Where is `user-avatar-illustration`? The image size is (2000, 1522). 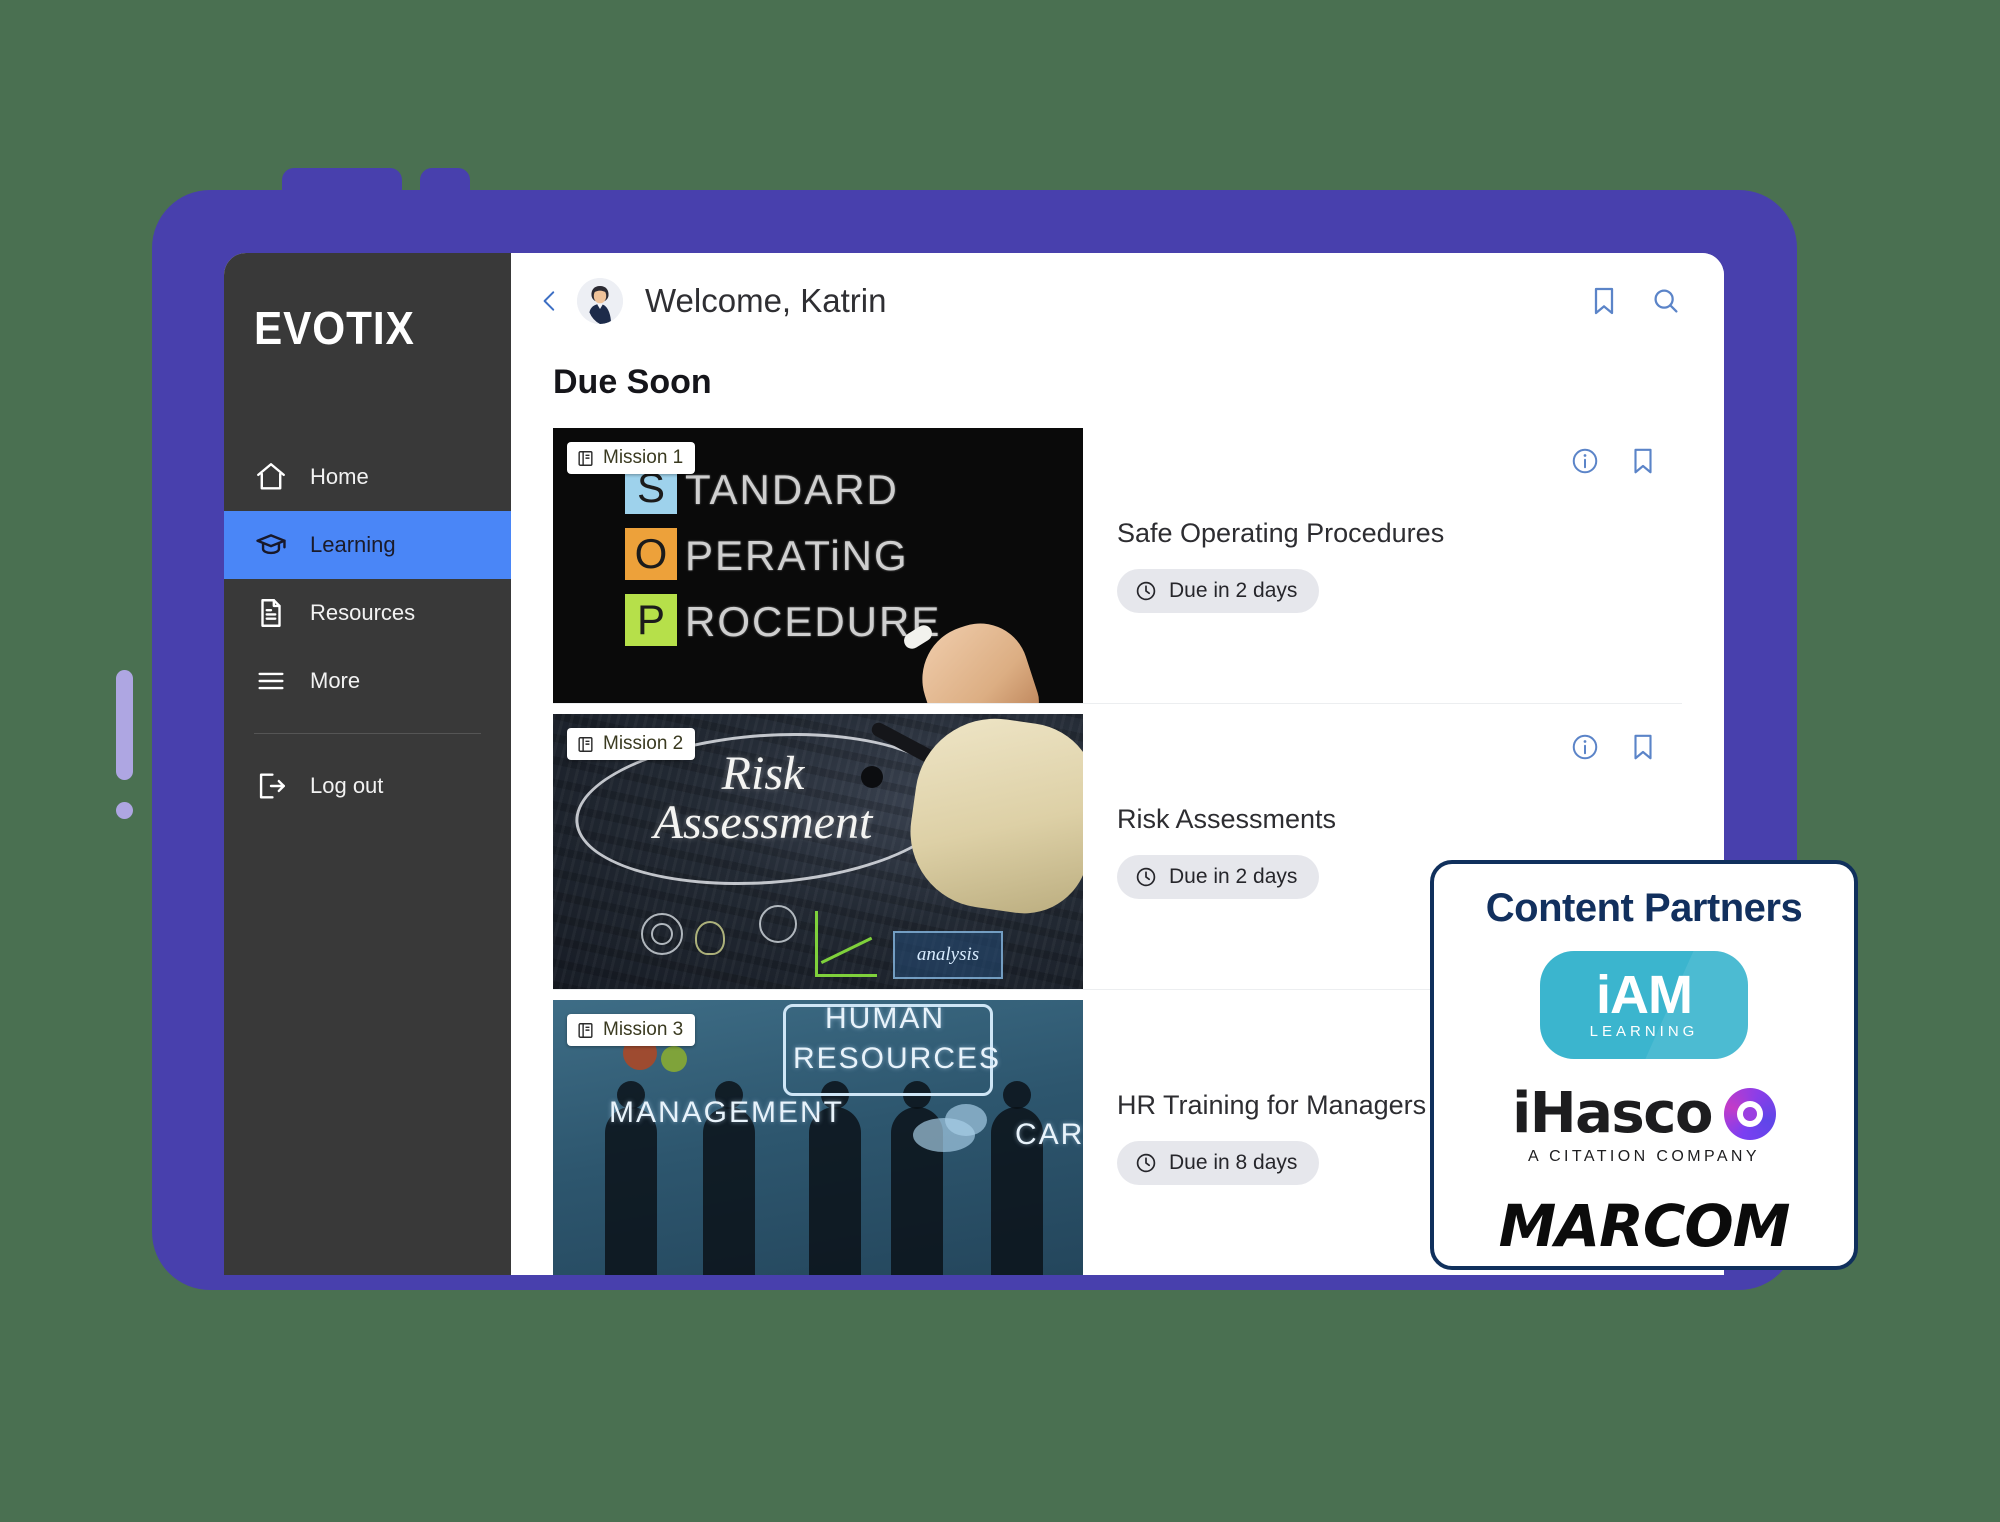
user-avatar-illustration is located at coordinates (600, 301).